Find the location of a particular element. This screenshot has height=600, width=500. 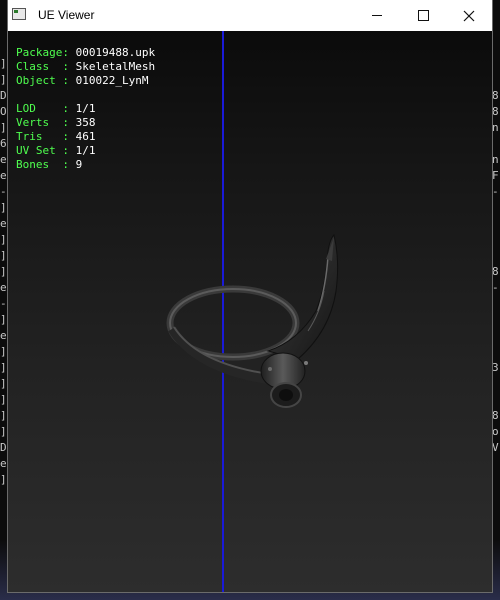

verts-value: 358 is located at coordinates (85, 122).